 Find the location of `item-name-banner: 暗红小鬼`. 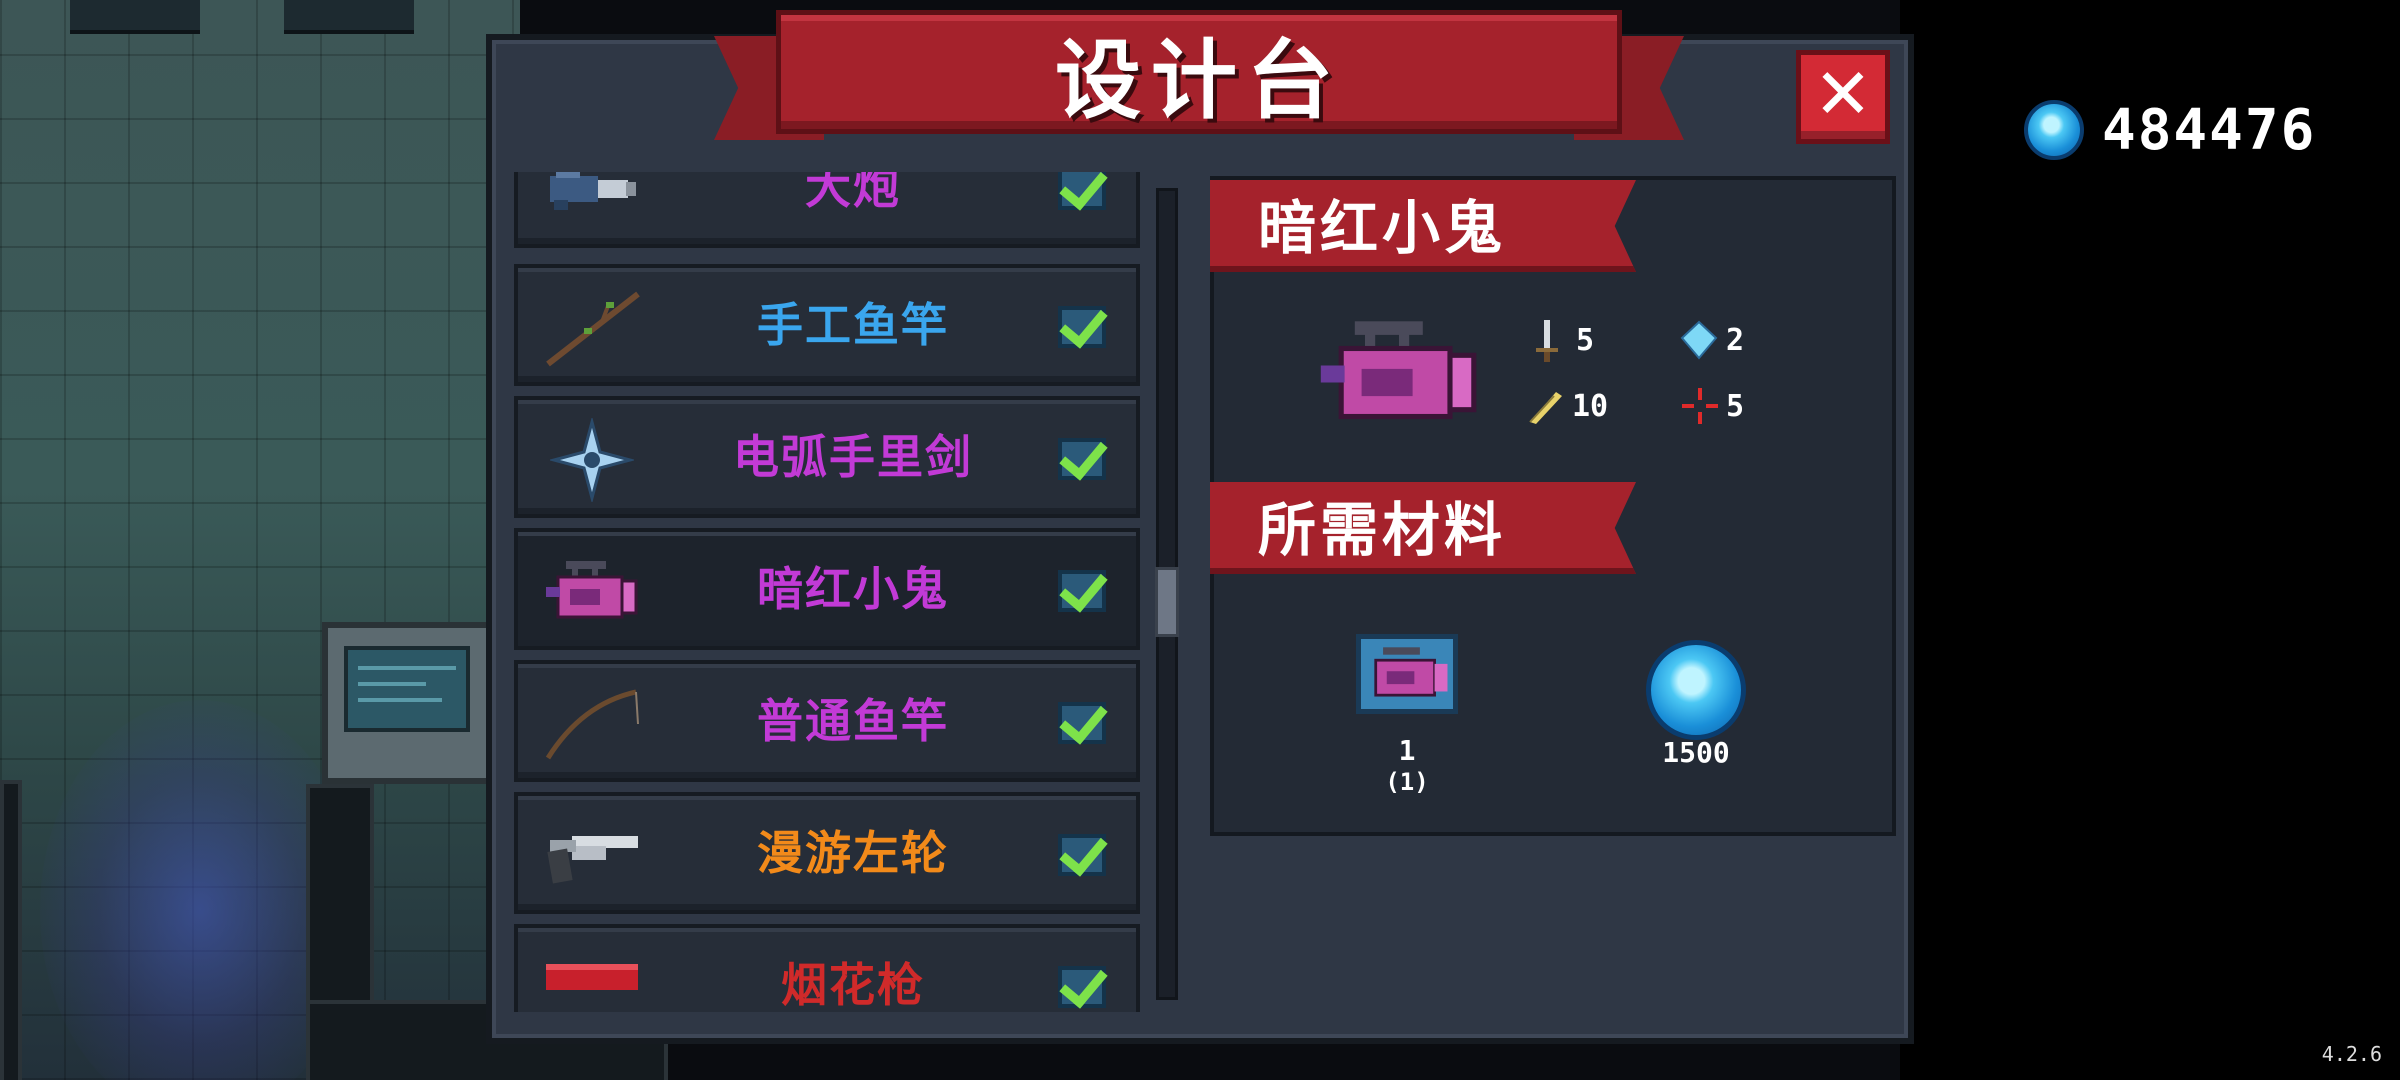

item-name-banner: 暗红小鬼 is located at coordinates (1423, 226).